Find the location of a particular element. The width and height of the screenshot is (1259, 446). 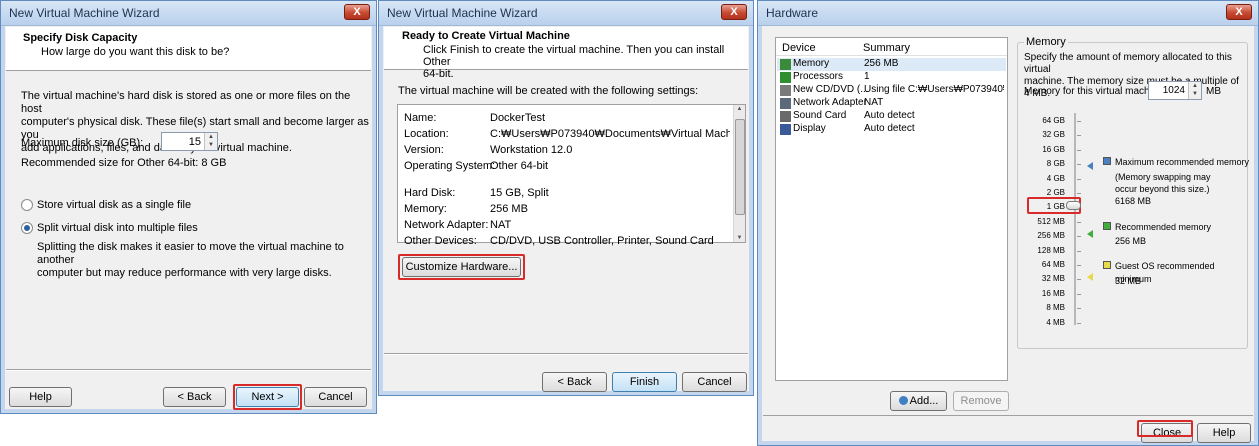

memory-scale-label: 32 MB is located at coordinates (1053, 279).